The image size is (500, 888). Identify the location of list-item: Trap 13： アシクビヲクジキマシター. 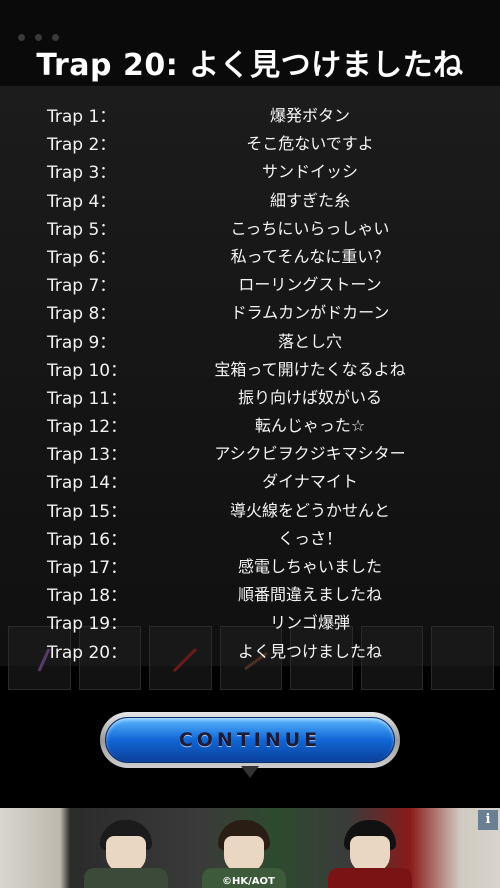
(250, 452).